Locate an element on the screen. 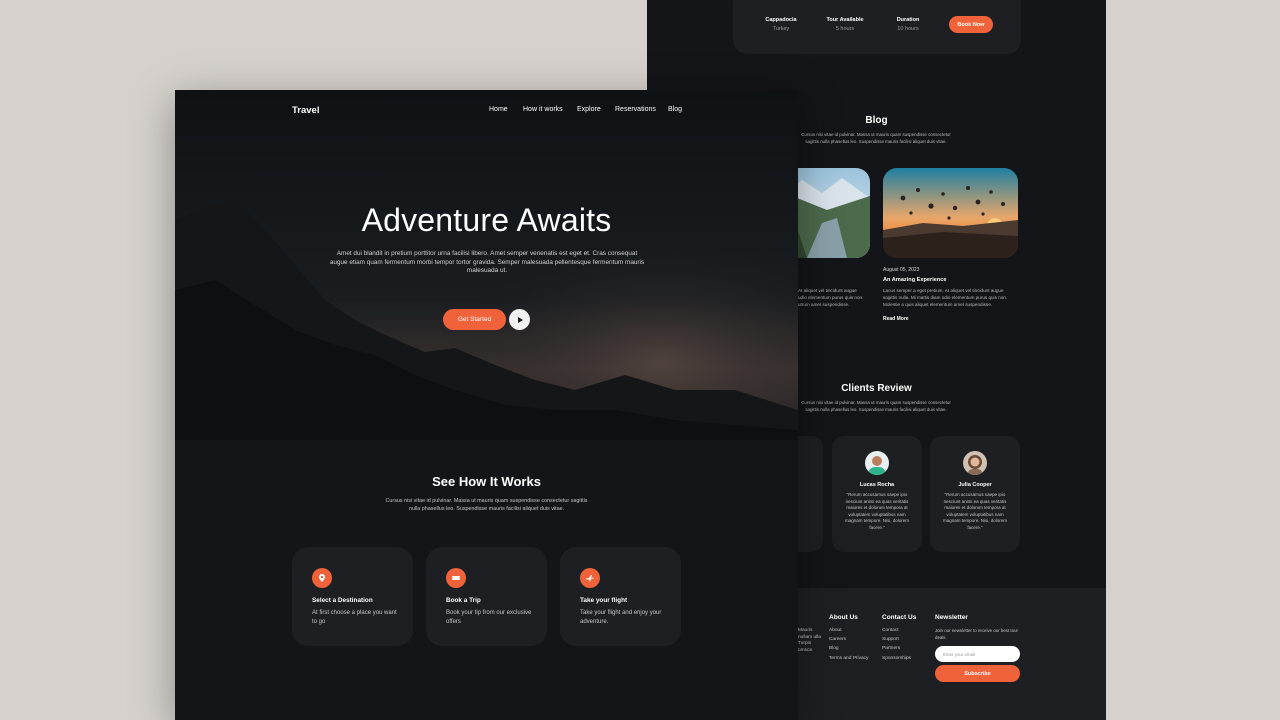 Image resolution: width=1280 pixels, height=720 pixels. blog-partial-line-3: utrum amet suspendisse. is located at coordinates (824, 304).